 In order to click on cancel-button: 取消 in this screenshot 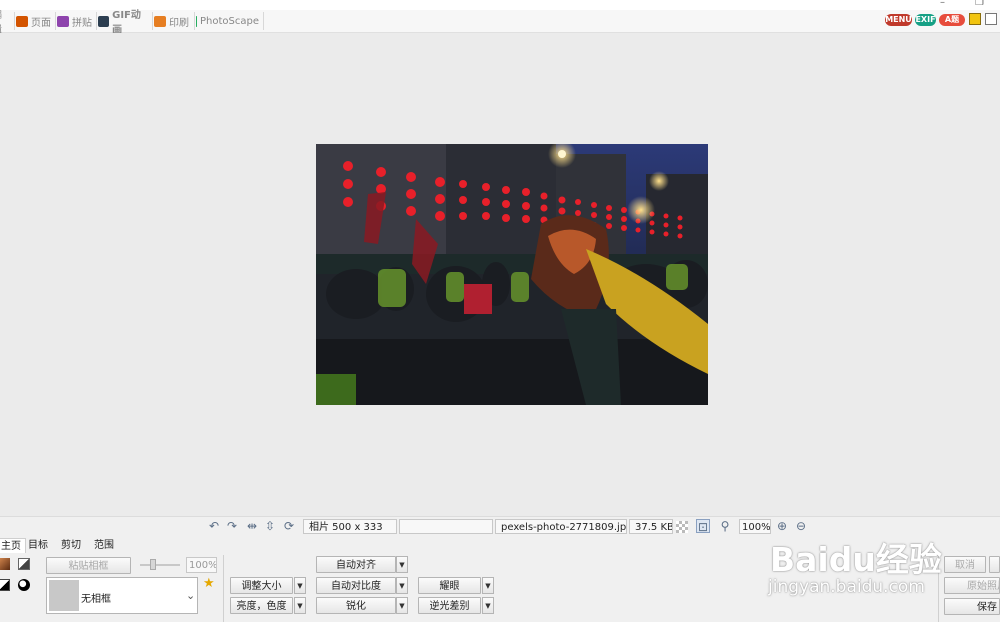, I will do `click(965, 564)`.